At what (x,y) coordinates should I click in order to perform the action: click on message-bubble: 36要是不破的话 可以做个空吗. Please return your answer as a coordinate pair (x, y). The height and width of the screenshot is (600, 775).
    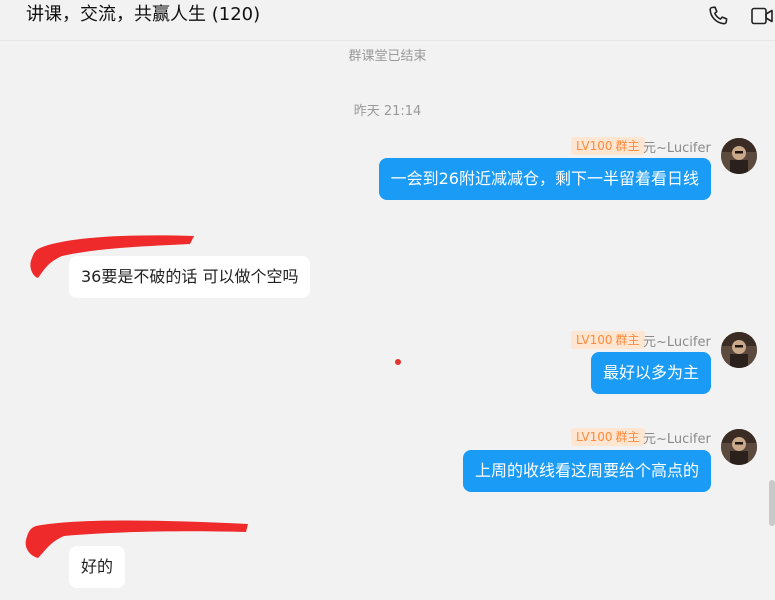
    Looking at the image, I should click on (190, 277).